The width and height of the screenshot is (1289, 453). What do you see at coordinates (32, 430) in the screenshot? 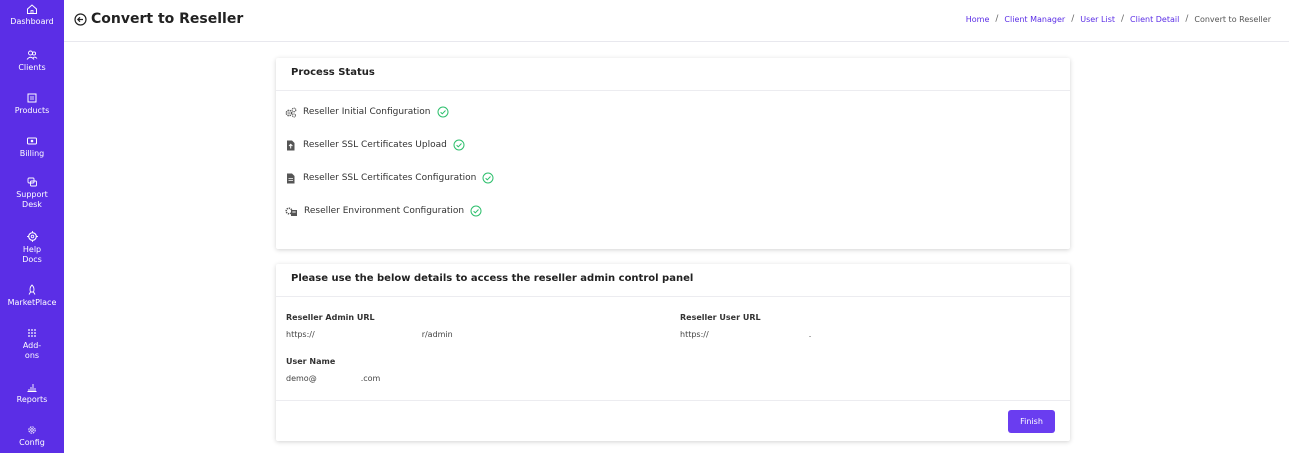
I see `gear-icon` at bounding box center [32, 430].